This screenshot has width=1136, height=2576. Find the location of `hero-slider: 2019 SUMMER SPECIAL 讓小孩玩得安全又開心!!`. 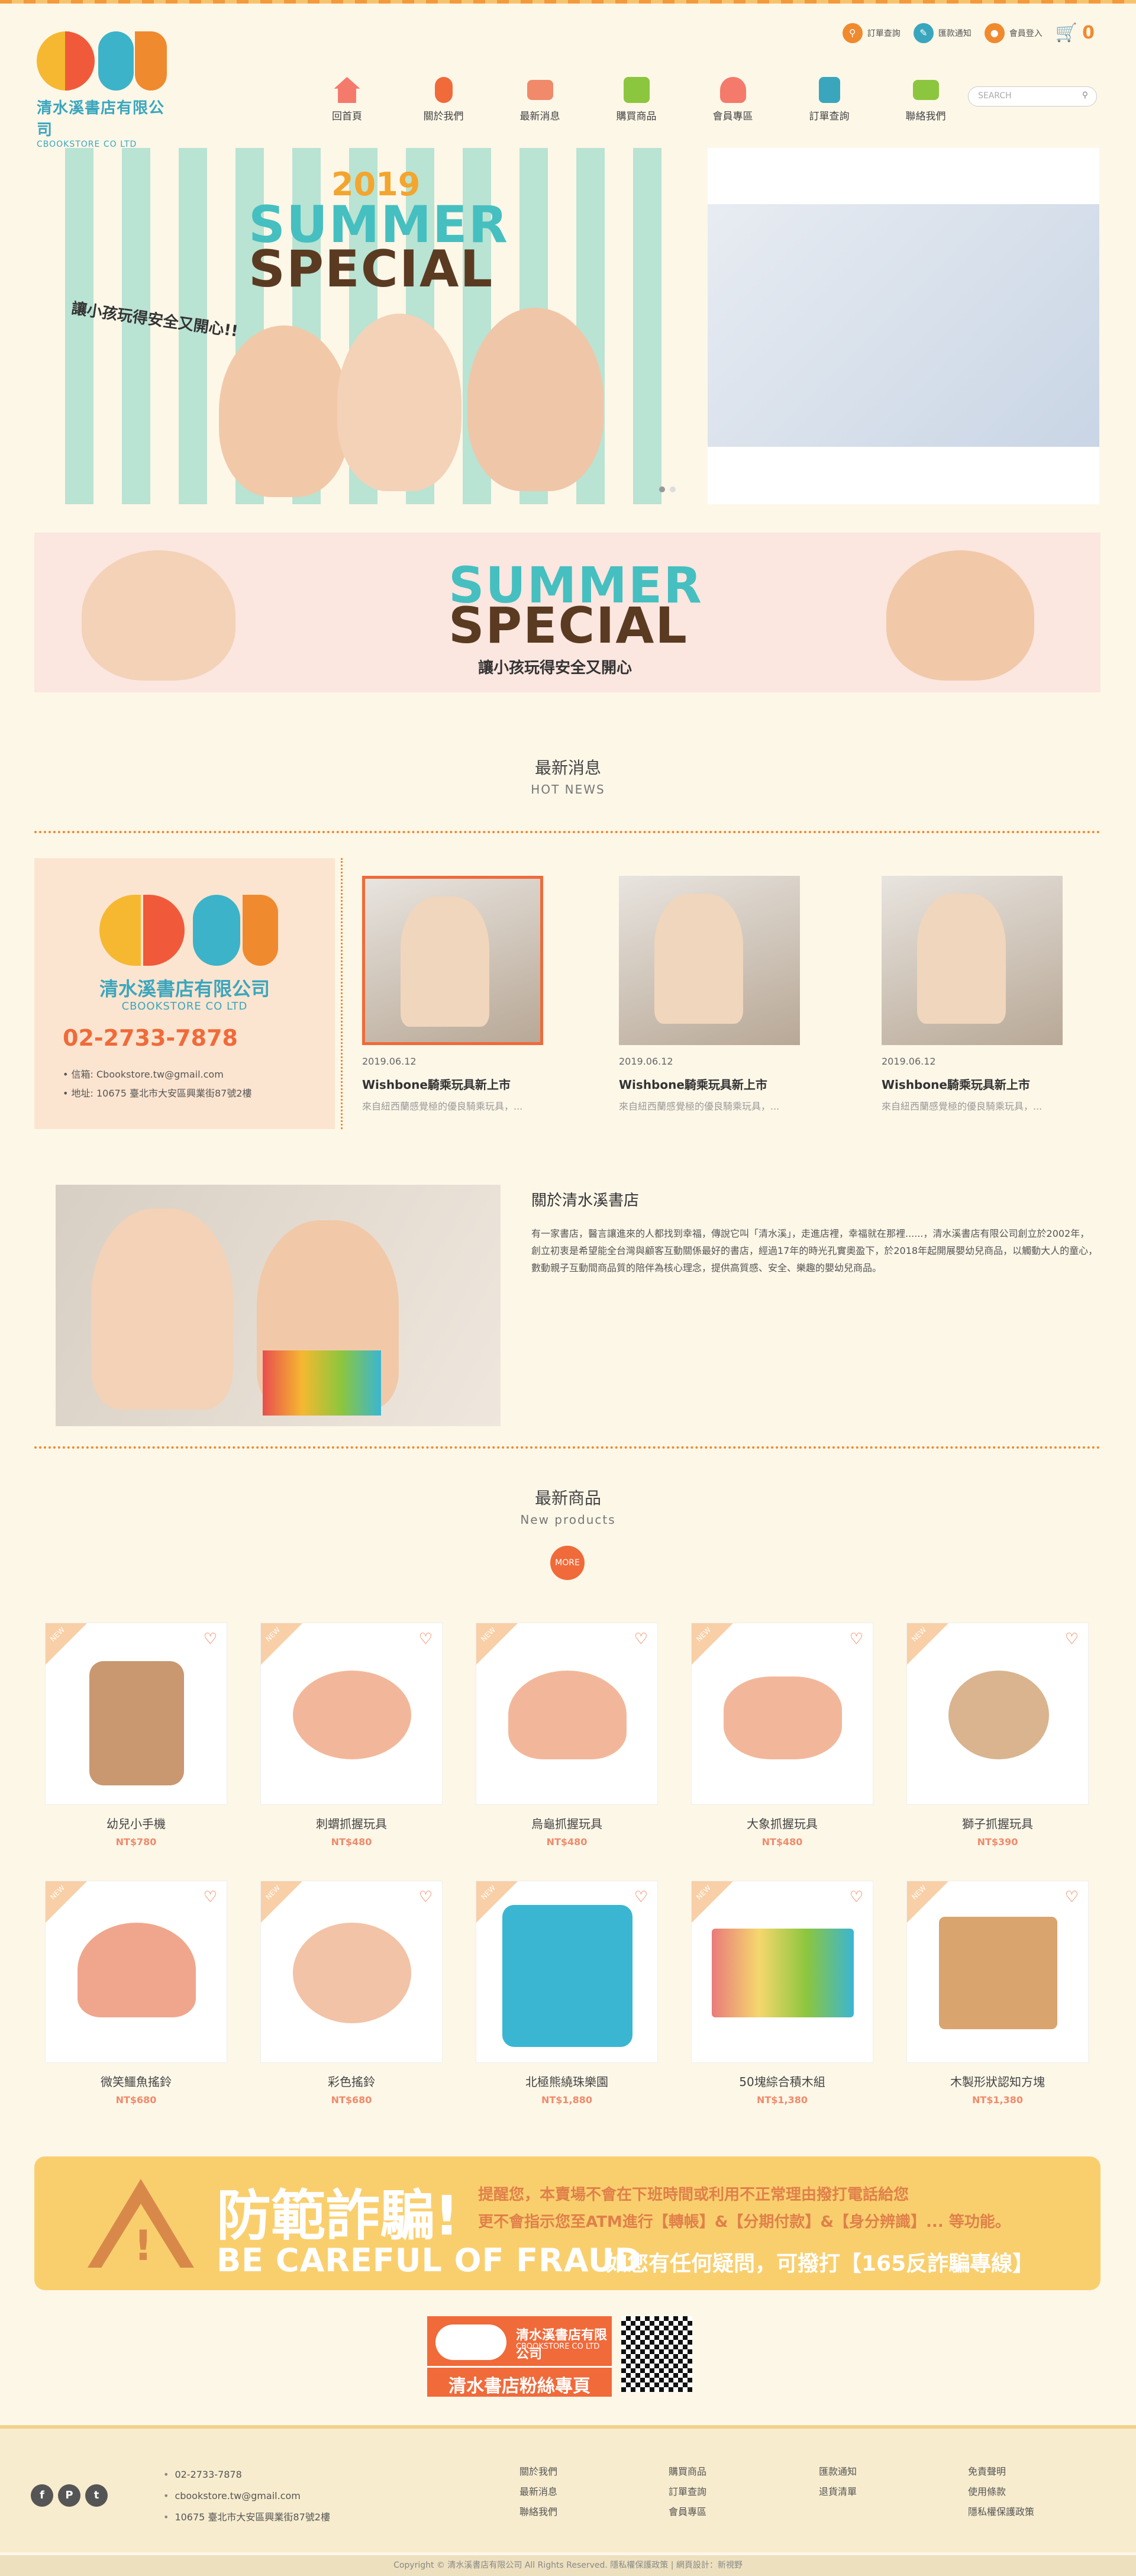

hero-slider: 2019 SUMMER SPECIAL 讓小孩玩得安全又開心!! is located at coordinates (376, 326).